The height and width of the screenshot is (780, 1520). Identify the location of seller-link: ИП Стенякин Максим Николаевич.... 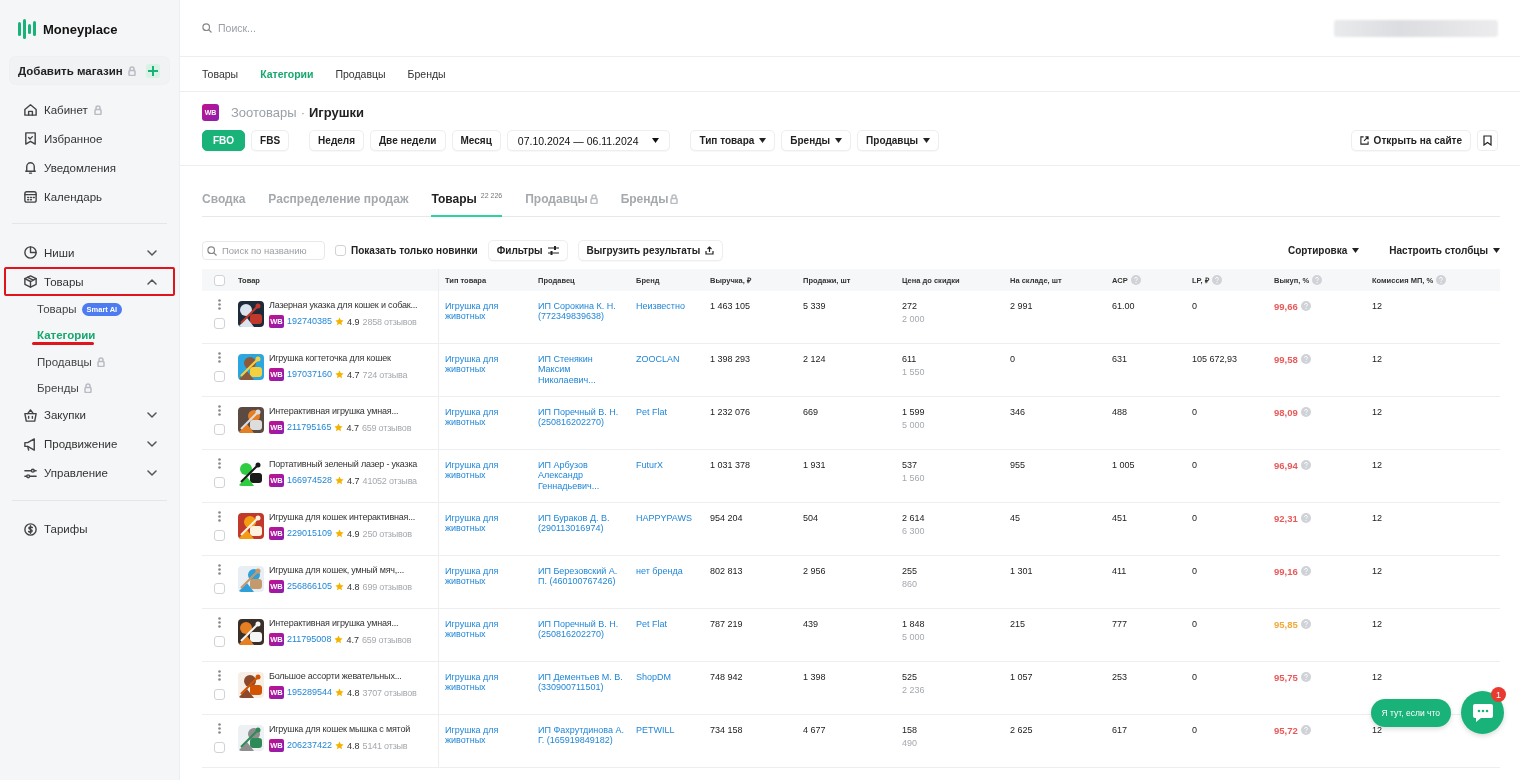
(581, 370).